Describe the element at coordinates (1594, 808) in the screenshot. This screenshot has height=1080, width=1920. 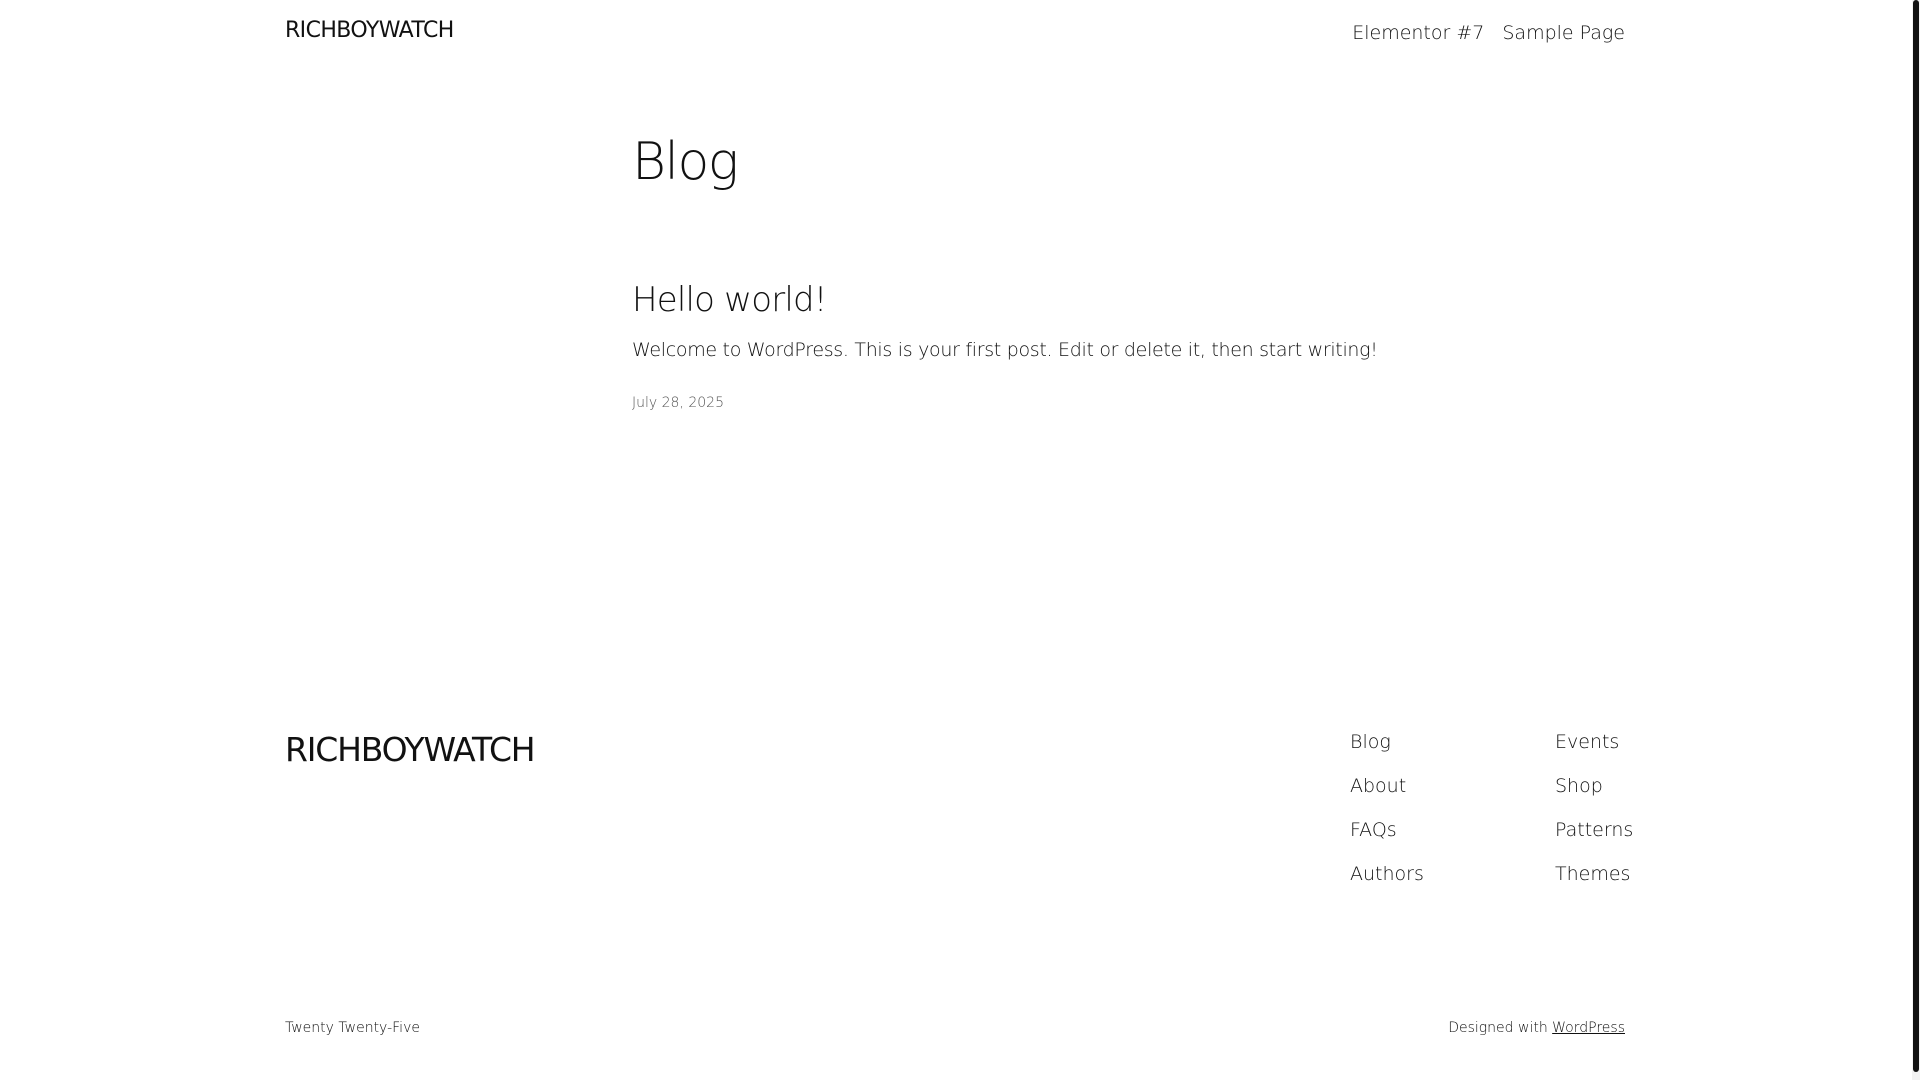
I see `footer-nav-column-2: Events Shop Patterns Themes` at that location.